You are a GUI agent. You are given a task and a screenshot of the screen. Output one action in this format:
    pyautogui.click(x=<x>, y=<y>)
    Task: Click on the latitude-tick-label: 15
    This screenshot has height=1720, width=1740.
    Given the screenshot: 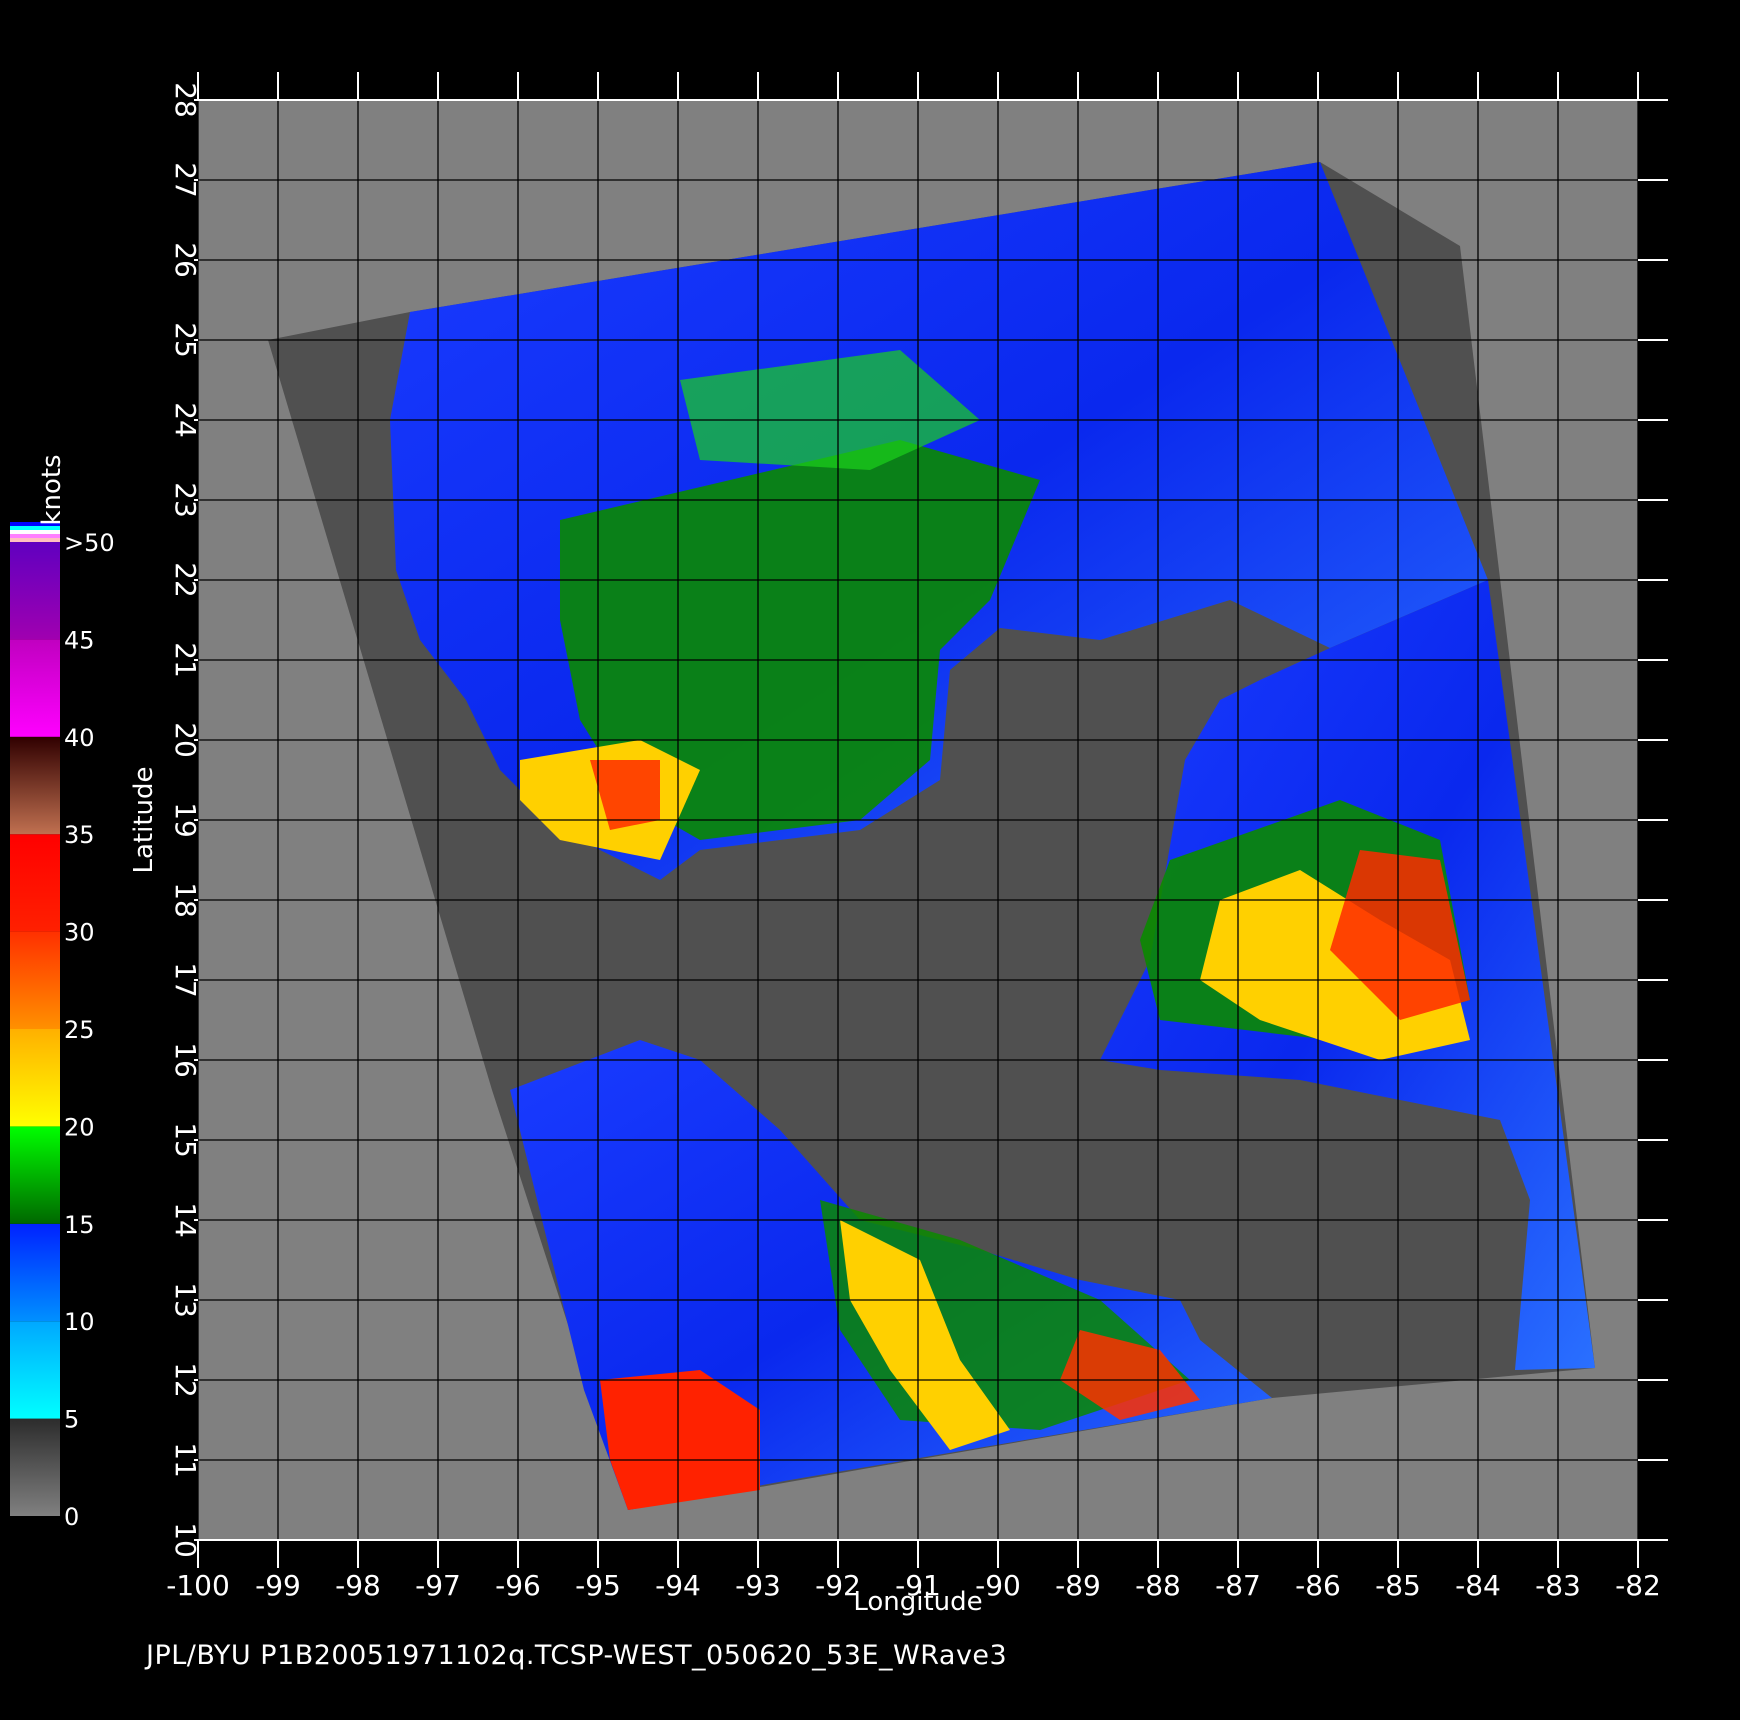 What is the action you would take?
    pyautogui.click(x=185, y=1140)
    